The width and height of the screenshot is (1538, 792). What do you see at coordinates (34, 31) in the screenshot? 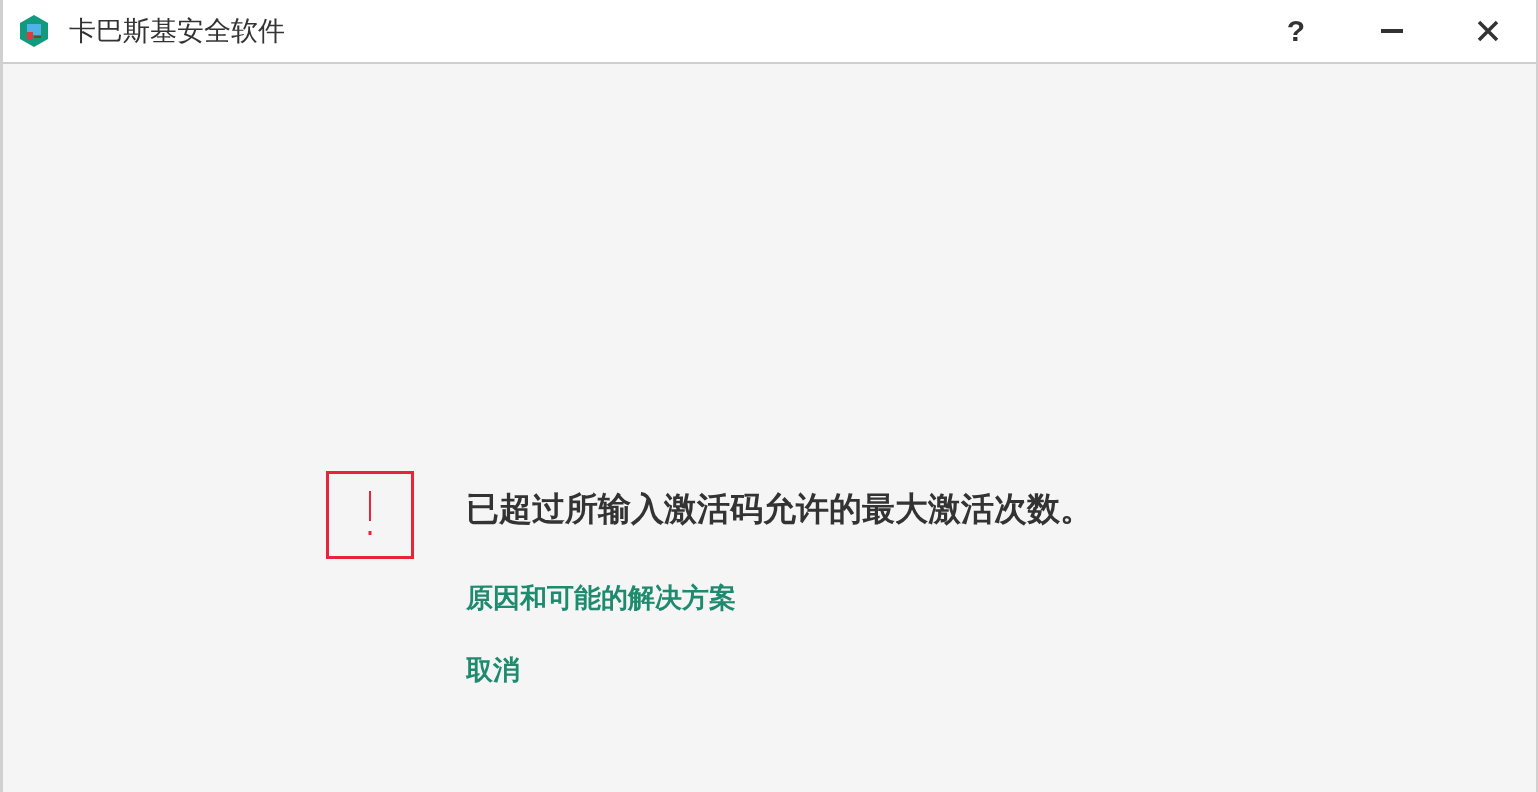
I see `app-logo-icon` at bounding box center [34, 31].